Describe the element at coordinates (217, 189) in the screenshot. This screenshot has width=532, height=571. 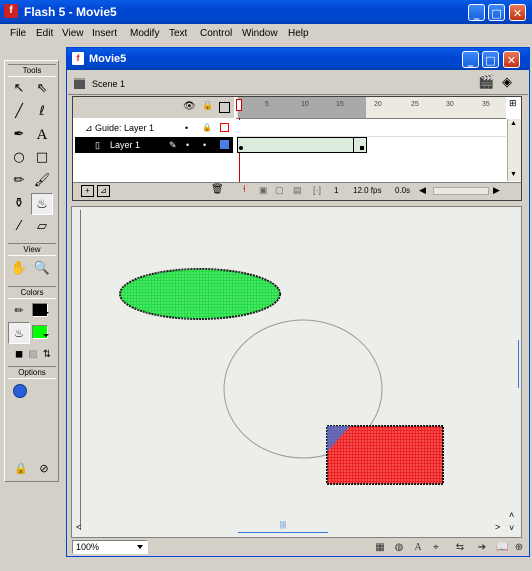
I see `delete-layer-icon: 🗑` at that location.